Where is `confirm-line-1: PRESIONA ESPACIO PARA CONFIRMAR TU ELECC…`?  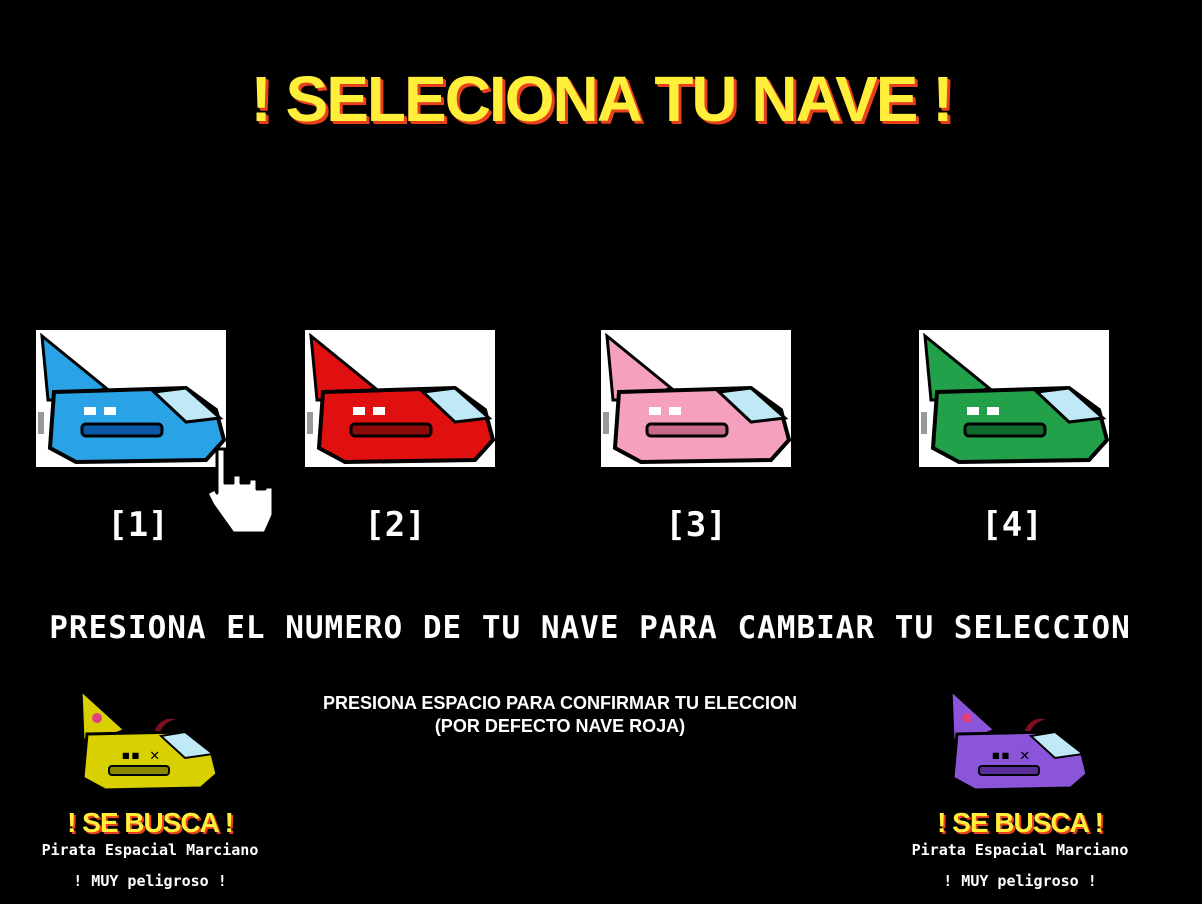 confirm-line-1: PRESIONA ESPACIO PARA CONFIRMAR TU ELECC… is located at coordinates (560, 703).